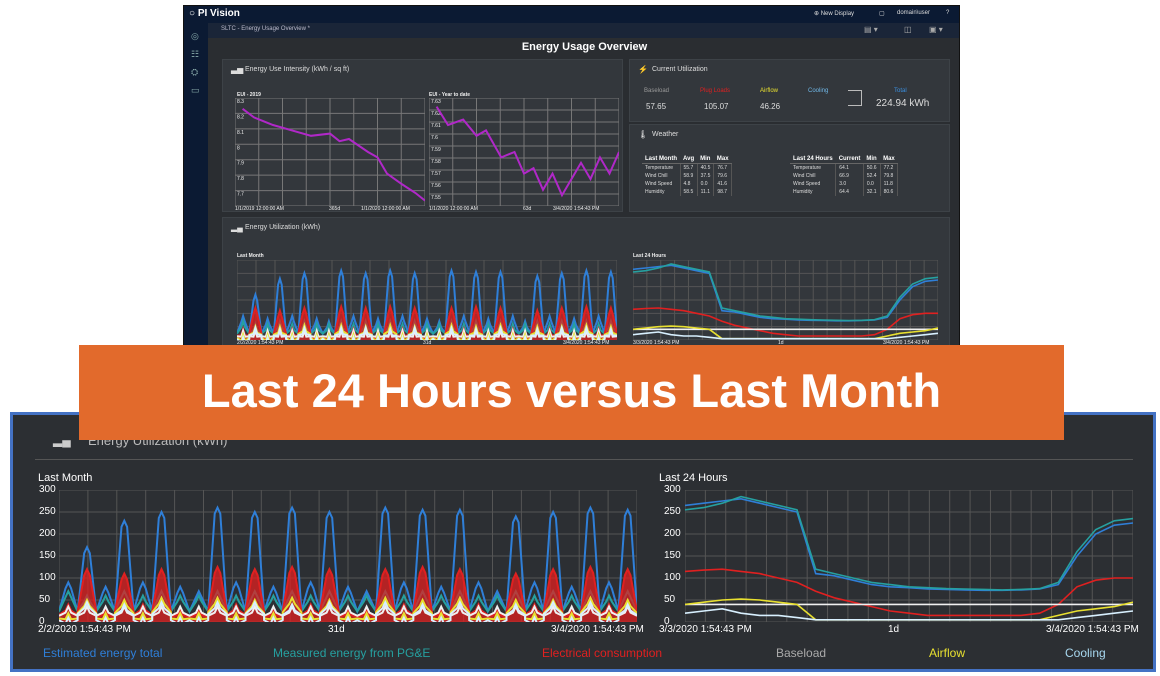  What do you see at coordinates (801, 653) in the screenshot?
I see `legend-baseload: Baseload` at bounding box center [801, 653].